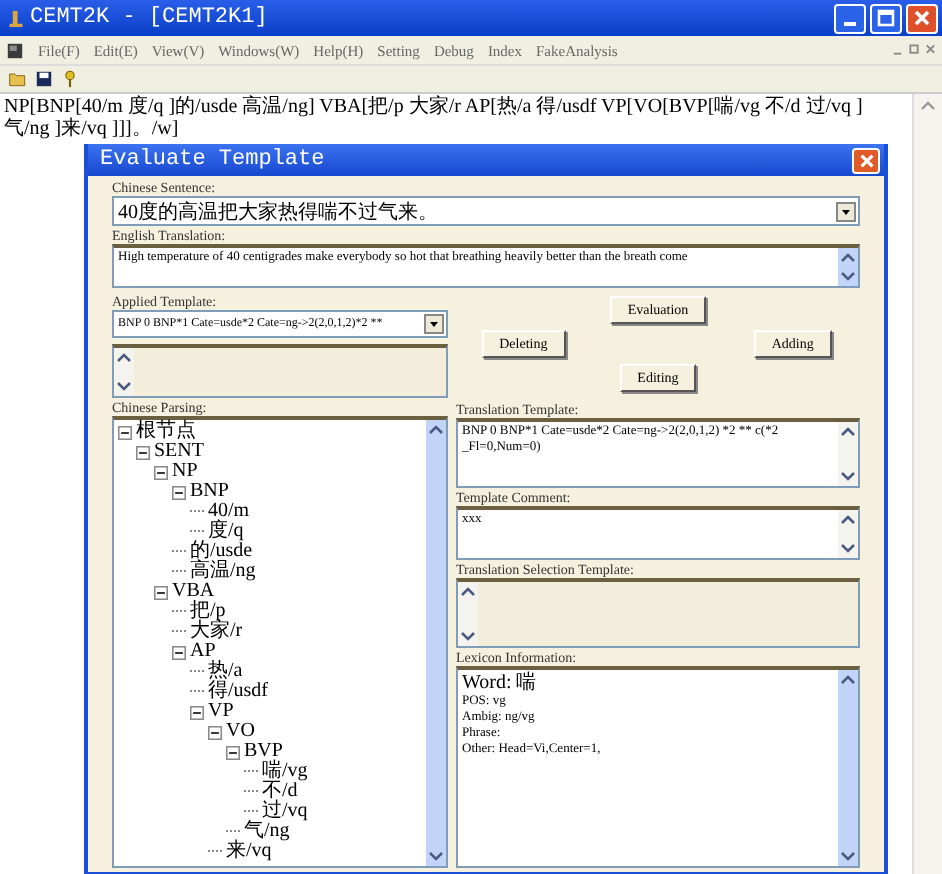 This screenshot has width=942, height=874. I want to click on tree-item: 40/m, so click(229, 512).